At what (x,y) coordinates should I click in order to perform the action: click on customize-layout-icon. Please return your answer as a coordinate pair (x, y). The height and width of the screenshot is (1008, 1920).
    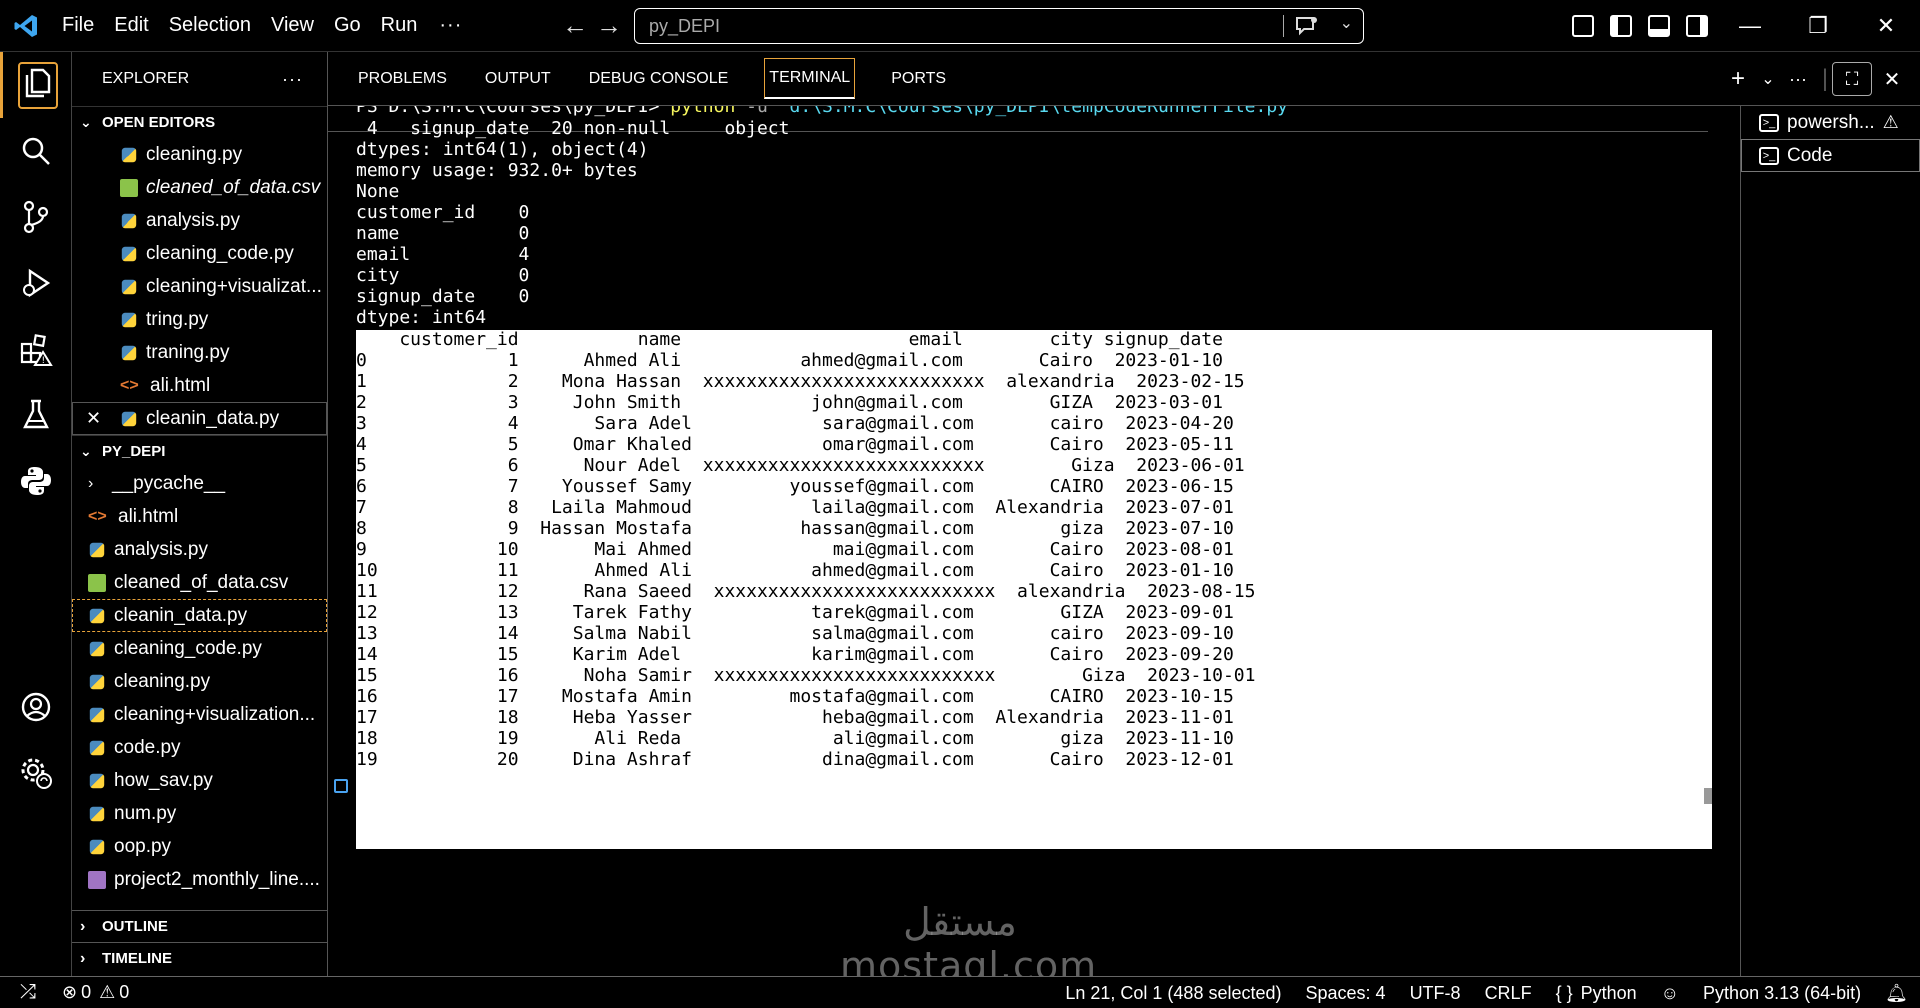
    Looking at the image, I should click on (1583, 26).